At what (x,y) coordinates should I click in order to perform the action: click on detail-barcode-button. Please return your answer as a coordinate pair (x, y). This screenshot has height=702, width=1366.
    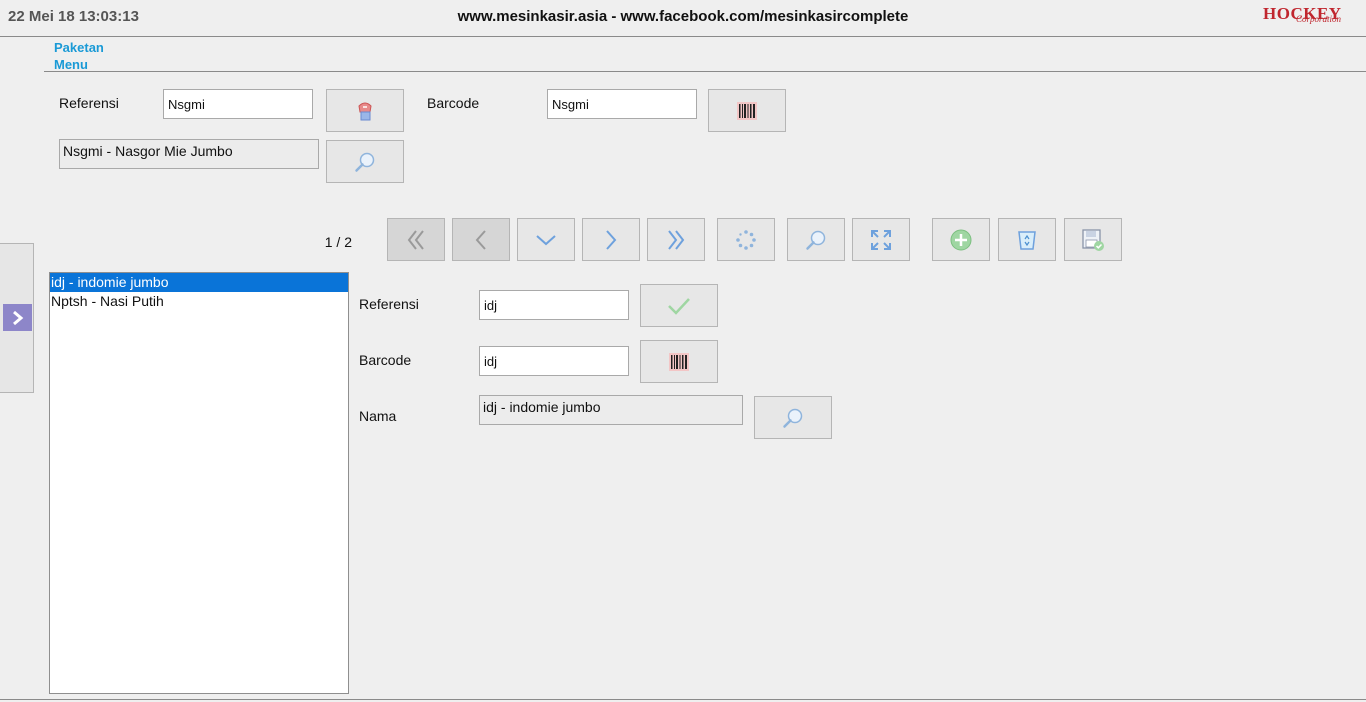
    Looking at the image, I should click on (679, 361).